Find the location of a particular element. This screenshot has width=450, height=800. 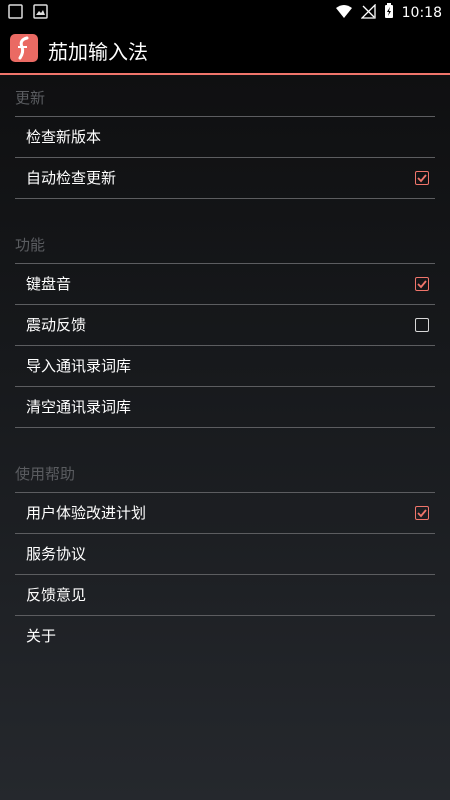

clear-contacts-dict-item: 清空通讯录词库 is located at coordinates (225, 407).